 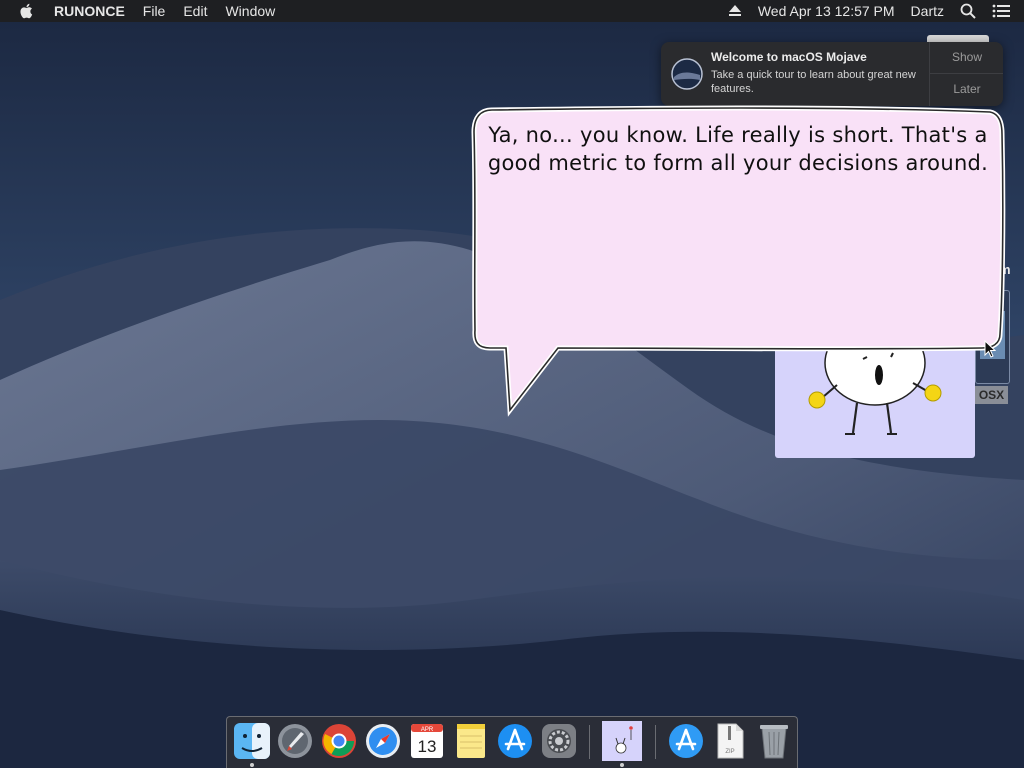 What do you see at coordinates (927, 11) in the screenshot?
I see `menubar-user: Dartz` at bounding box center [927, 11].